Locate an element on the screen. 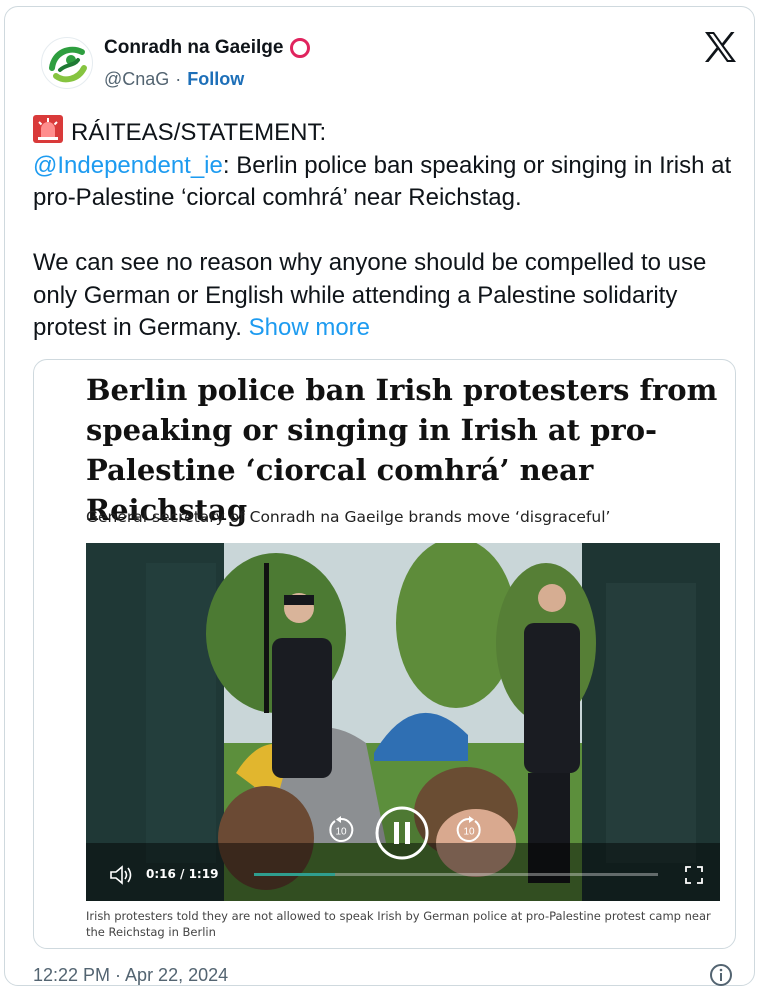 Image resolution: width=763 pixels, height=990 pixels. video-progress-fill is located at coordinates (294, 874).